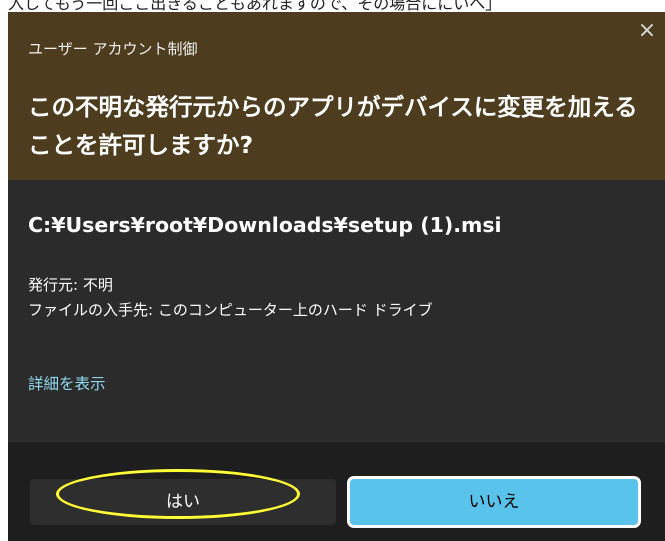 Image resolution: width=665 pixels, height=541 pixels. Describe the element at coordinates (113, 49) in the screenshot. I see `dialog-caption: ユーザー アカウント制御` at that location.